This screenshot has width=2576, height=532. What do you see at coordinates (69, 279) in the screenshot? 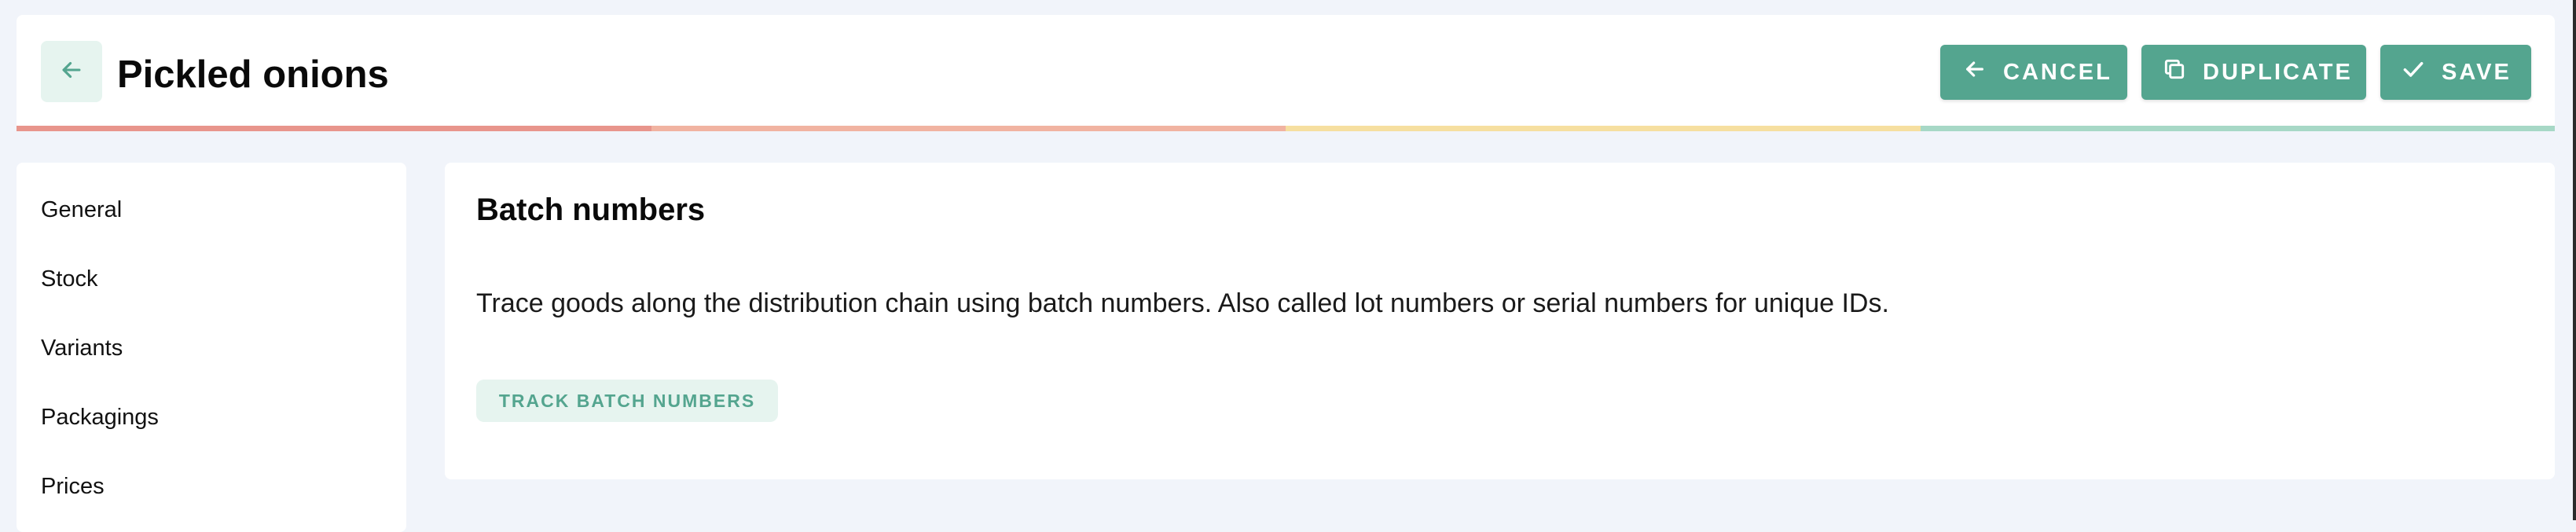
I see `sidebar-item-stock: Stock` at bounding box center [69, 279].